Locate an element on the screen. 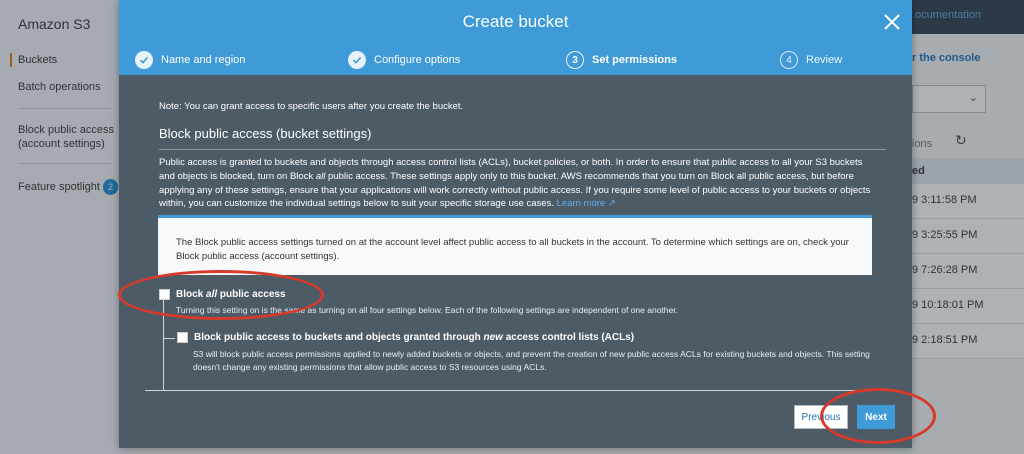 The width and height of the screenshot is (1024, 454). label-emphasis: new is located at coordinates (493, 337).